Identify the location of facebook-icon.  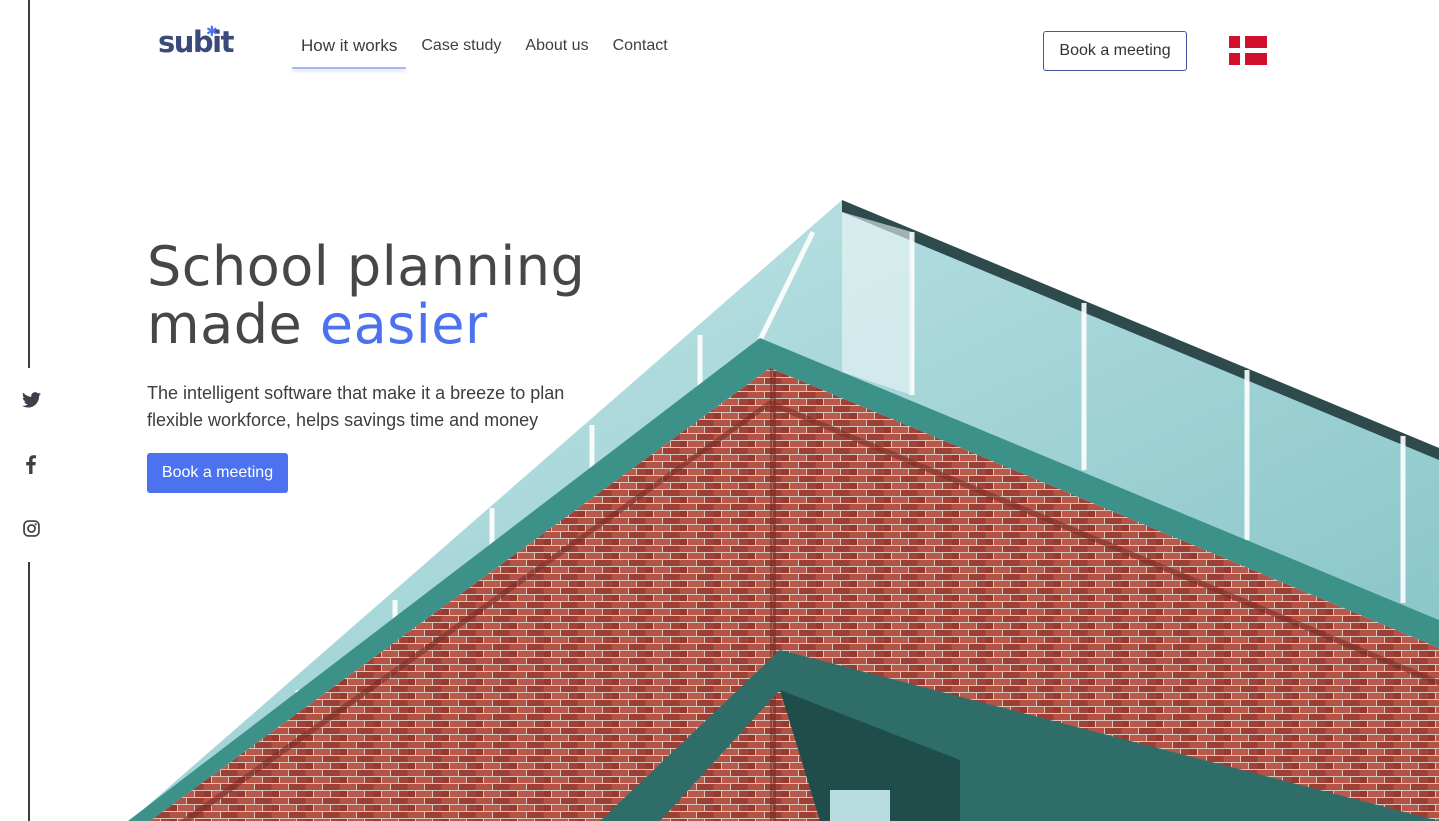
(31, 464).